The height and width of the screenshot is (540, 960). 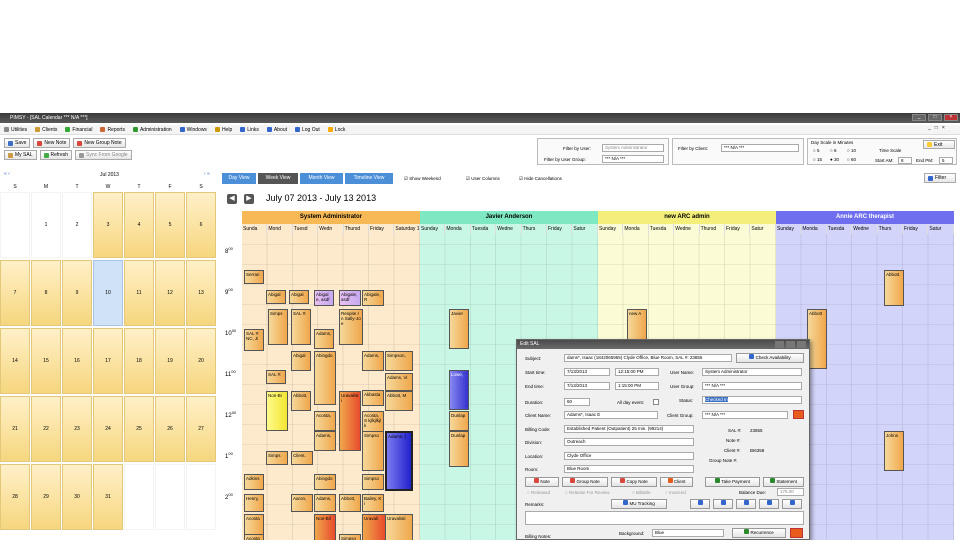 I want to click on day-scale-option: ○ 10, so click(x=851, y=150).